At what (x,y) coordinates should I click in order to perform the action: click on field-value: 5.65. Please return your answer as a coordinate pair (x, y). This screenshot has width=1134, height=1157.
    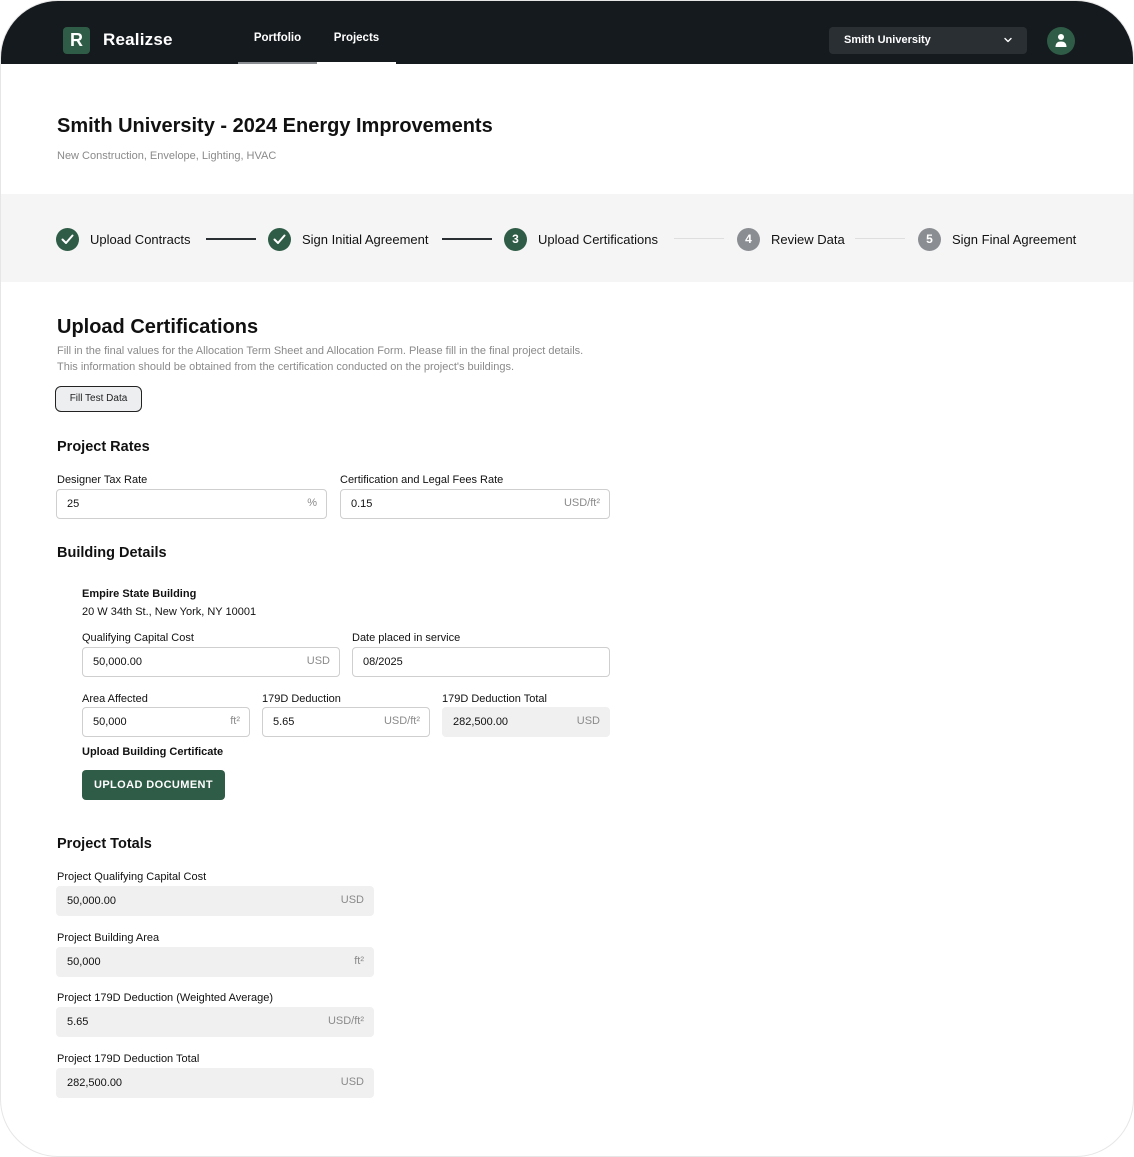
    Looking at the image, I should click on (78, 1022).